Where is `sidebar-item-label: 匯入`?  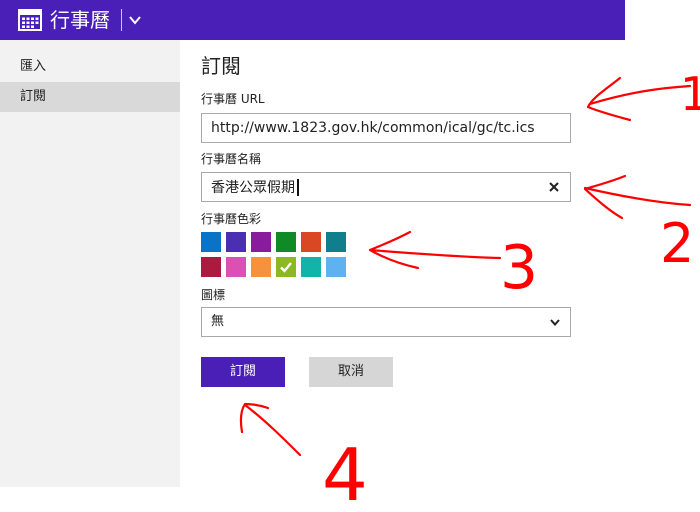 sidebar-item-label: 匯入 is located at coordinates (33, 66).